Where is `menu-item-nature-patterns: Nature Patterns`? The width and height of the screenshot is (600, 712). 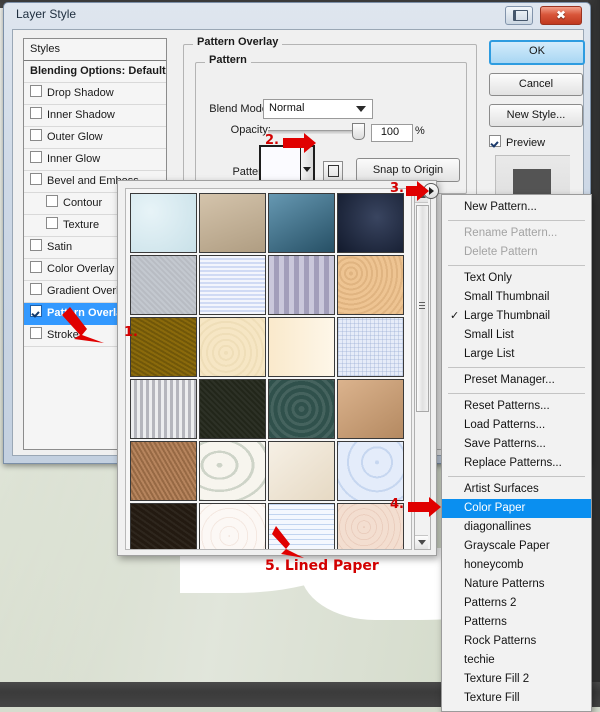 menu-item-nature-patterns: Nature Patterns is located at coordinates (516, 584).